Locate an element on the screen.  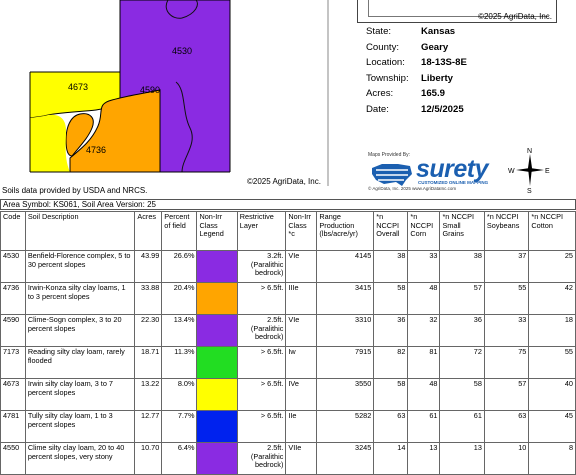
col-class: Non-Irr Class *c is located at coordinates (301, 231).